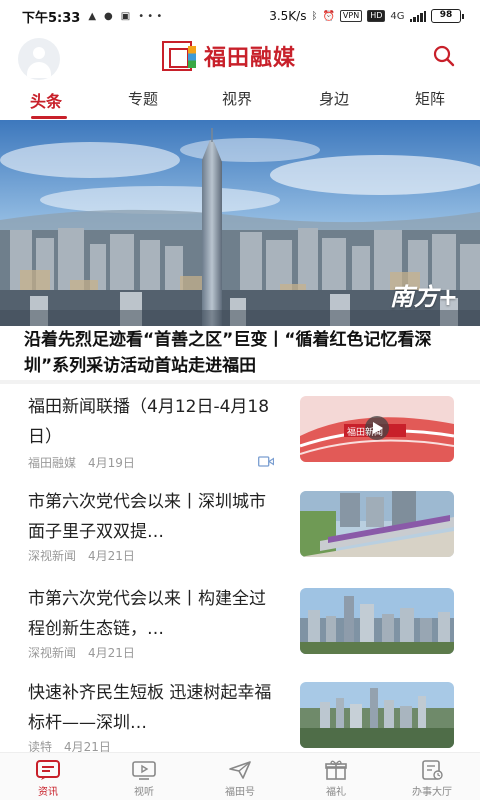 The width and height of the screenshot is (480, 800). What do you see at coordinates (143, 98) in the screenshot?
I see `tab-topics: 专题` at bounding box center [143, 98].